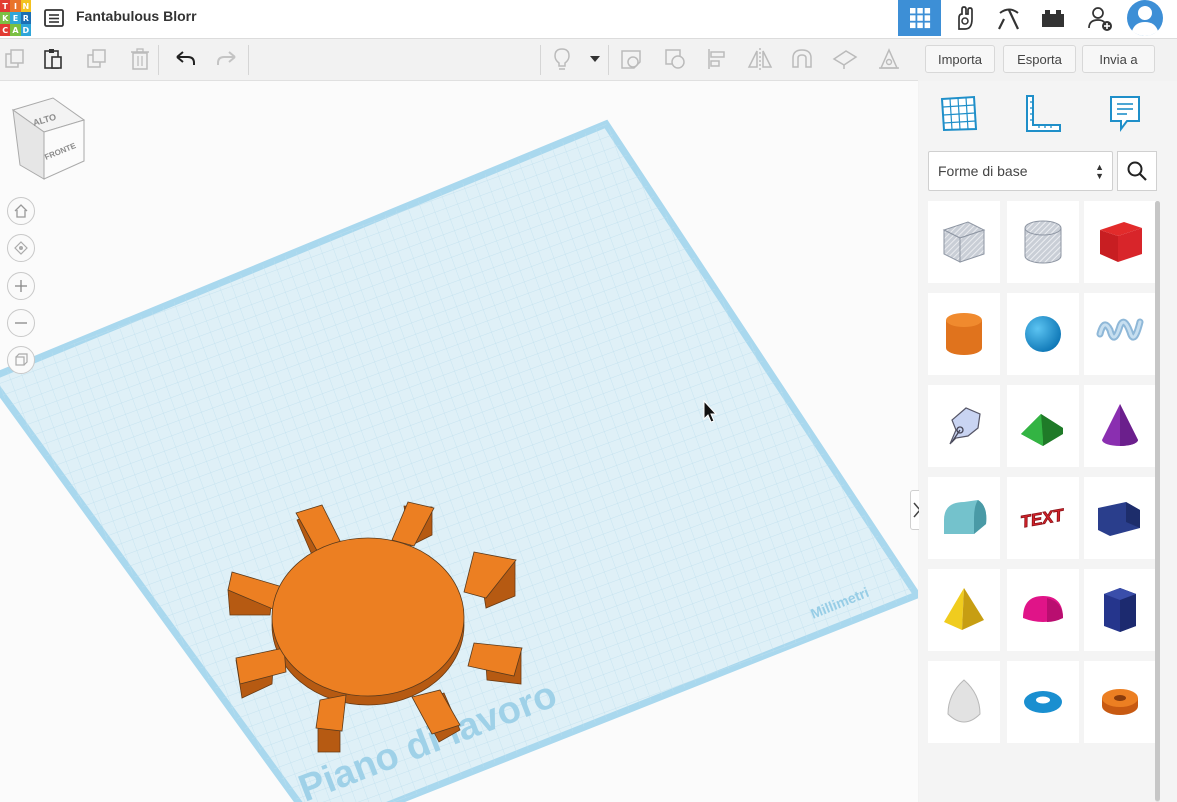  I want to click on scribble-shape-icon, so click(1120, 334).